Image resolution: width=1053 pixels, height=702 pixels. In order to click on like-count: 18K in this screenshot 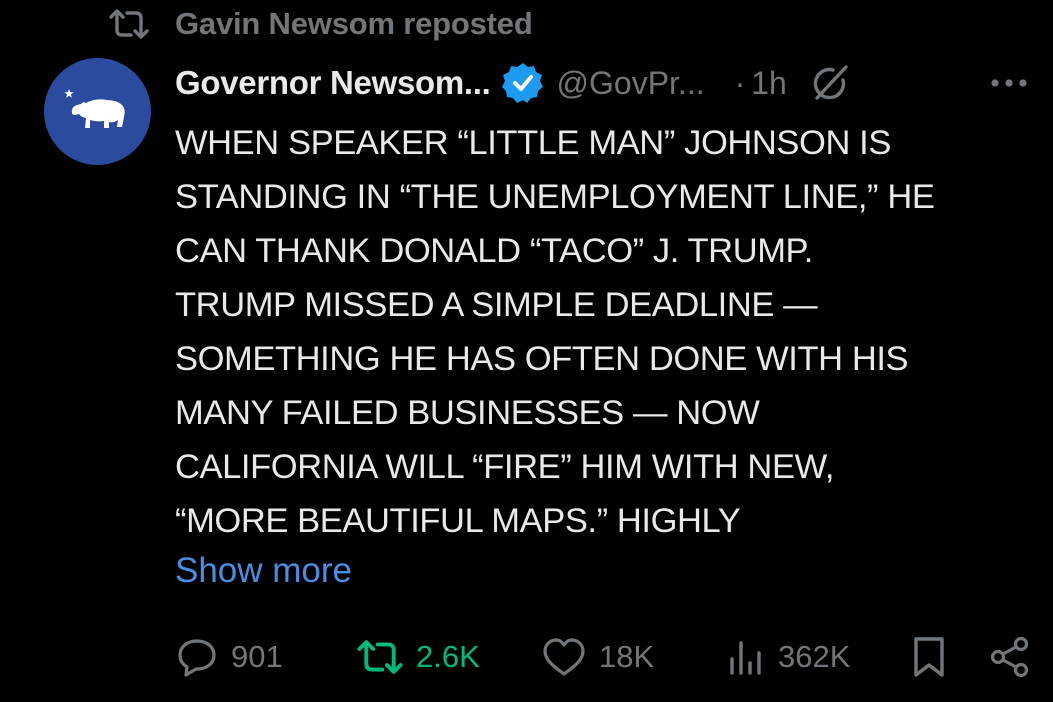, I will do `click(627, 656)`.